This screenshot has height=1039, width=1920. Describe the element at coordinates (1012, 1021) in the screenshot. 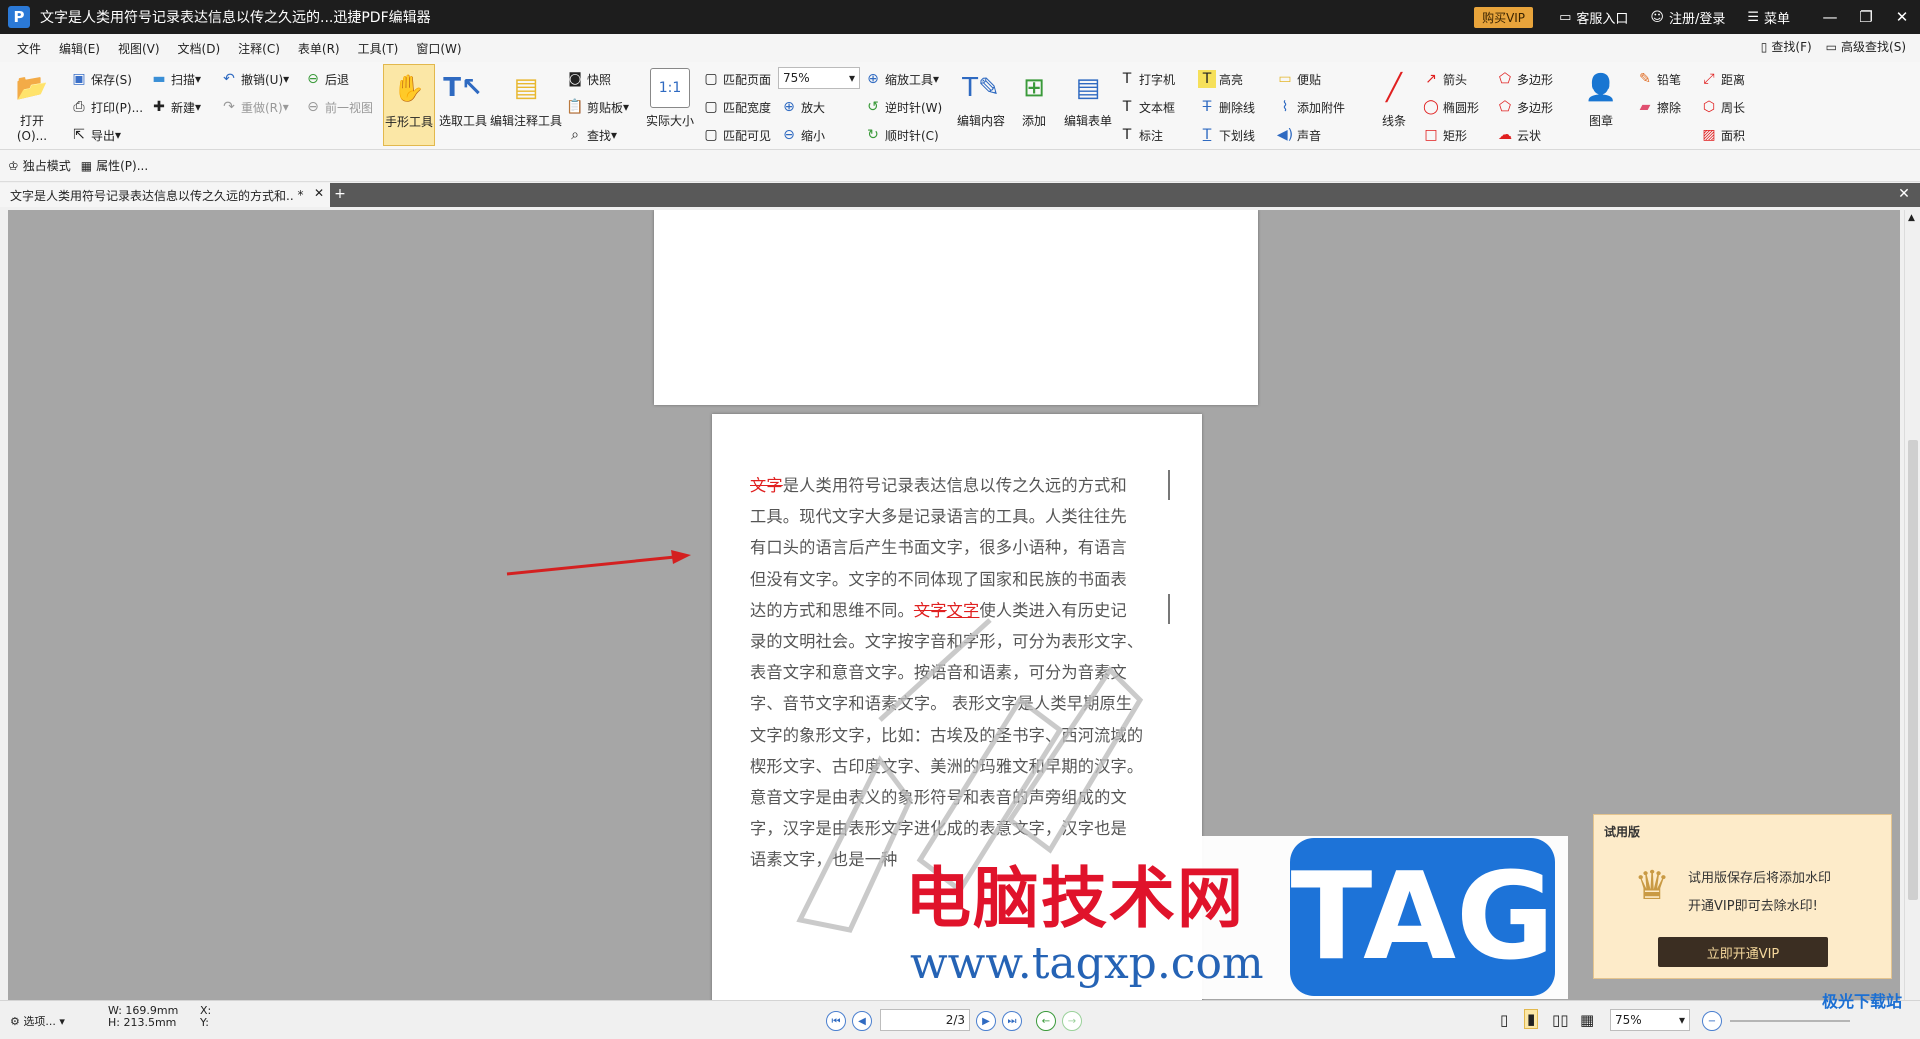

I see `last-page-button: ⏭` at that location.